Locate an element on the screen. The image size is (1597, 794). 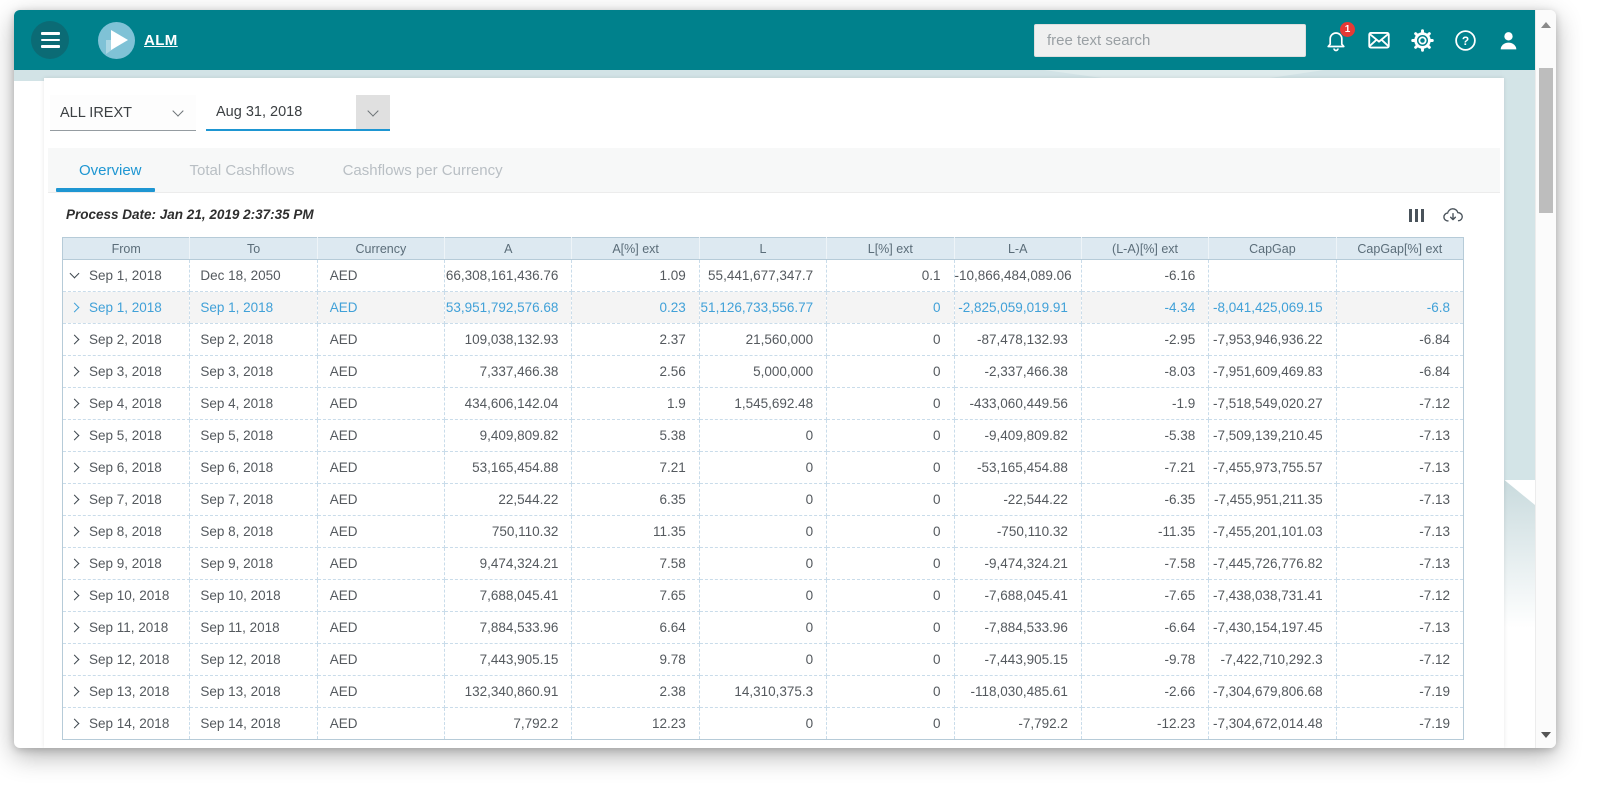
settings-gear-icon is located at coordinates (1422, 40).